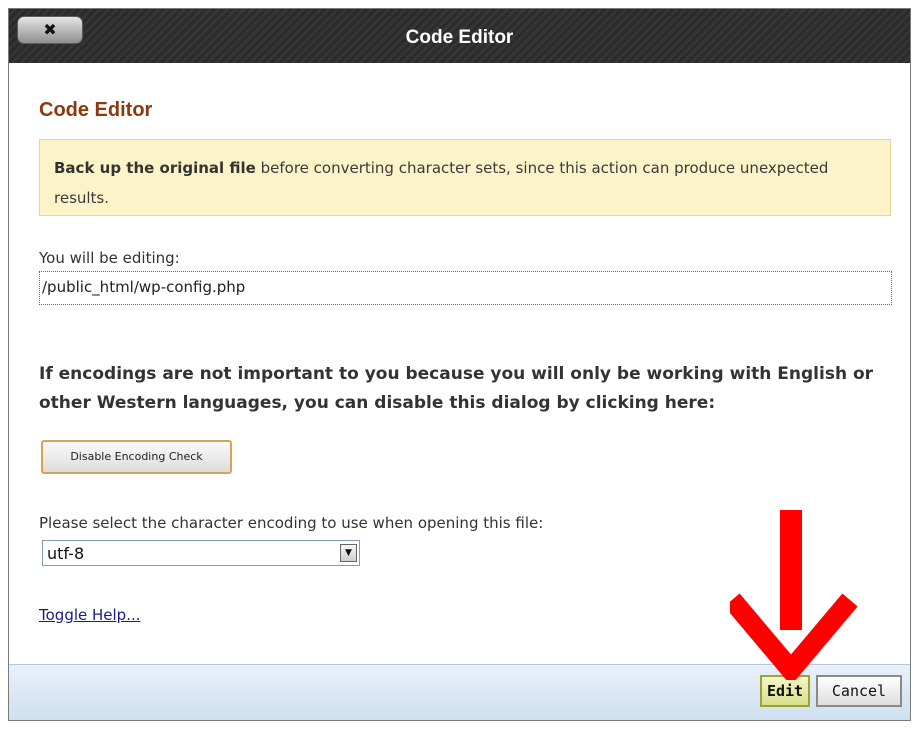 The height and width of the screenshot is (729, 914). Describe the element at coordinates (66, 553) in the screenshot. I see `encoding-selected-value: utf-8` at that location.